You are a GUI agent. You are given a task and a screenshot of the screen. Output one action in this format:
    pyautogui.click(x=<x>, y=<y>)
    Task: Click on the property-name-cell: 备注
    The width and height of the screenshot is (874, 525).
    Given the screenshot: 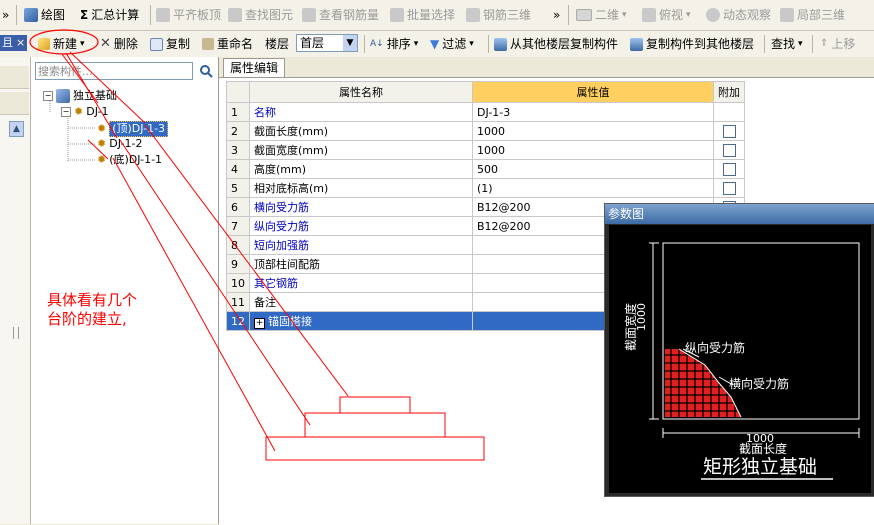 What is the action you would take?
    pyautogui.click(x=361, y=302)
    